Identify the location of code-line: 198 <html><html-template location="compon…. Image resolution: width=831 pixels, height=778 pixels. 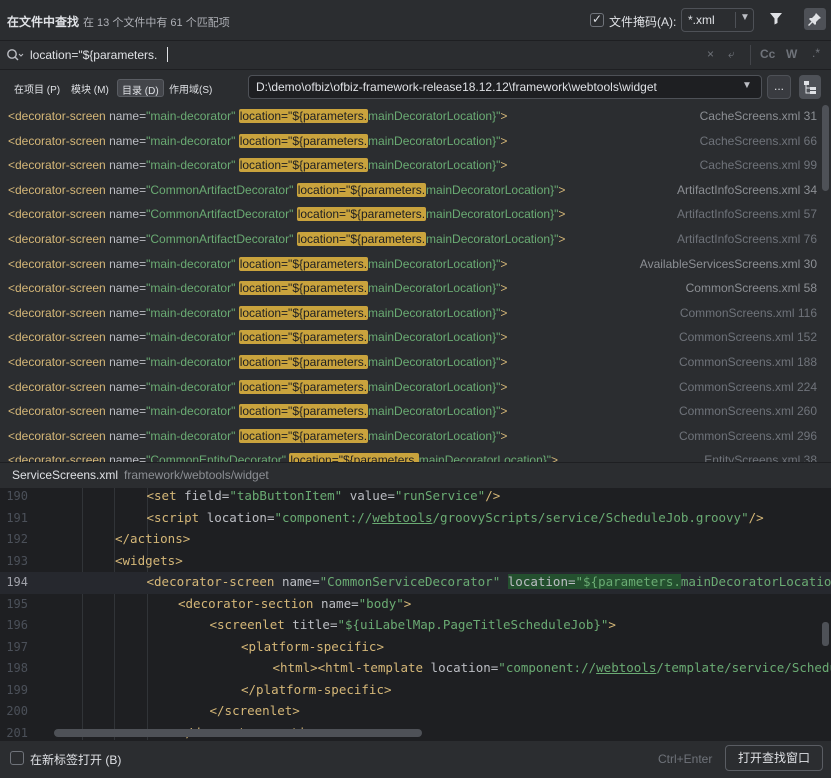
(415, 669).